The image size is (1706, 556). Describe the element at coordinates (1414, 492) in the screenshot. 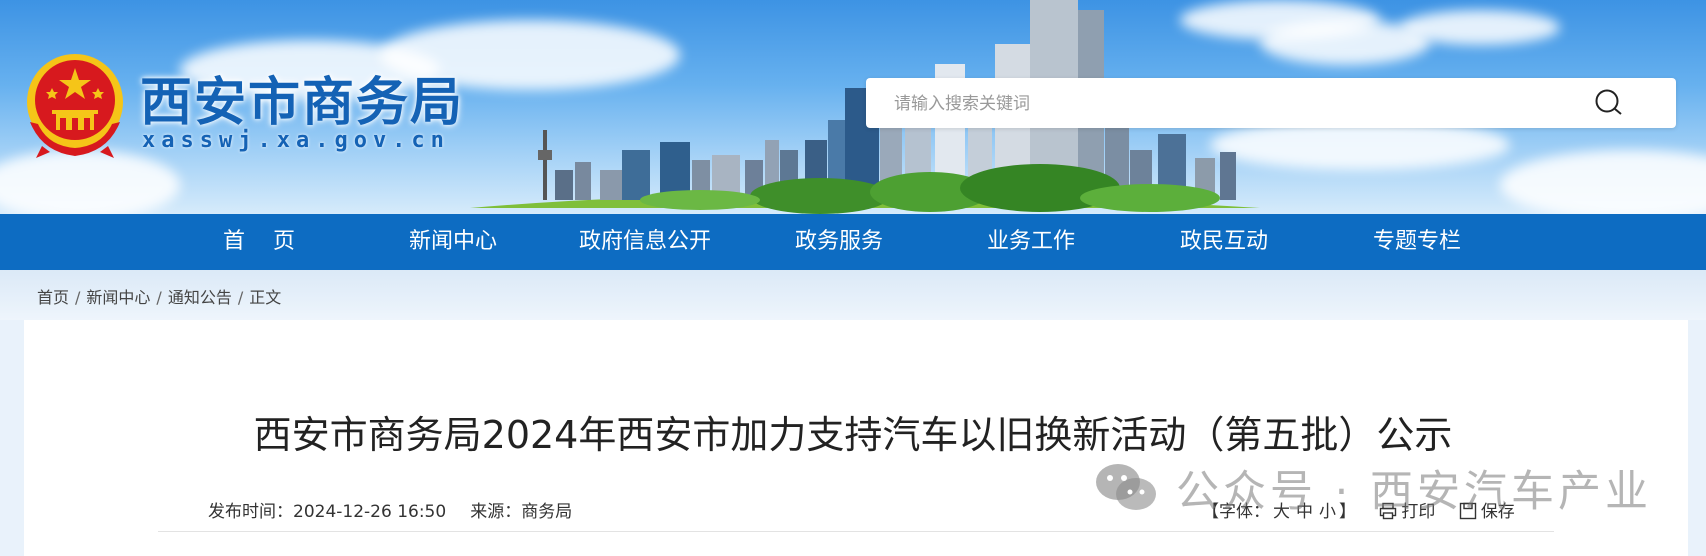

I see `watermark-text: 公众号 · 西安汽车产业` at that location.